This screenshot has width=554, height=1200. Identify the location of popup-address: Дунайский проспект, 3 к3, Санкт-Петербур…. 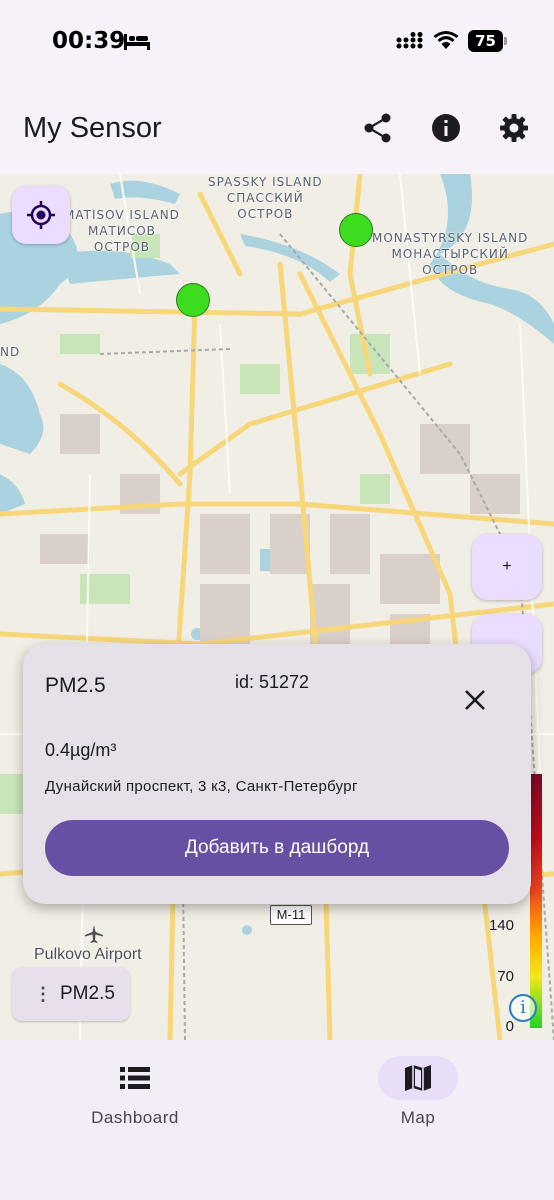
(201, 786).